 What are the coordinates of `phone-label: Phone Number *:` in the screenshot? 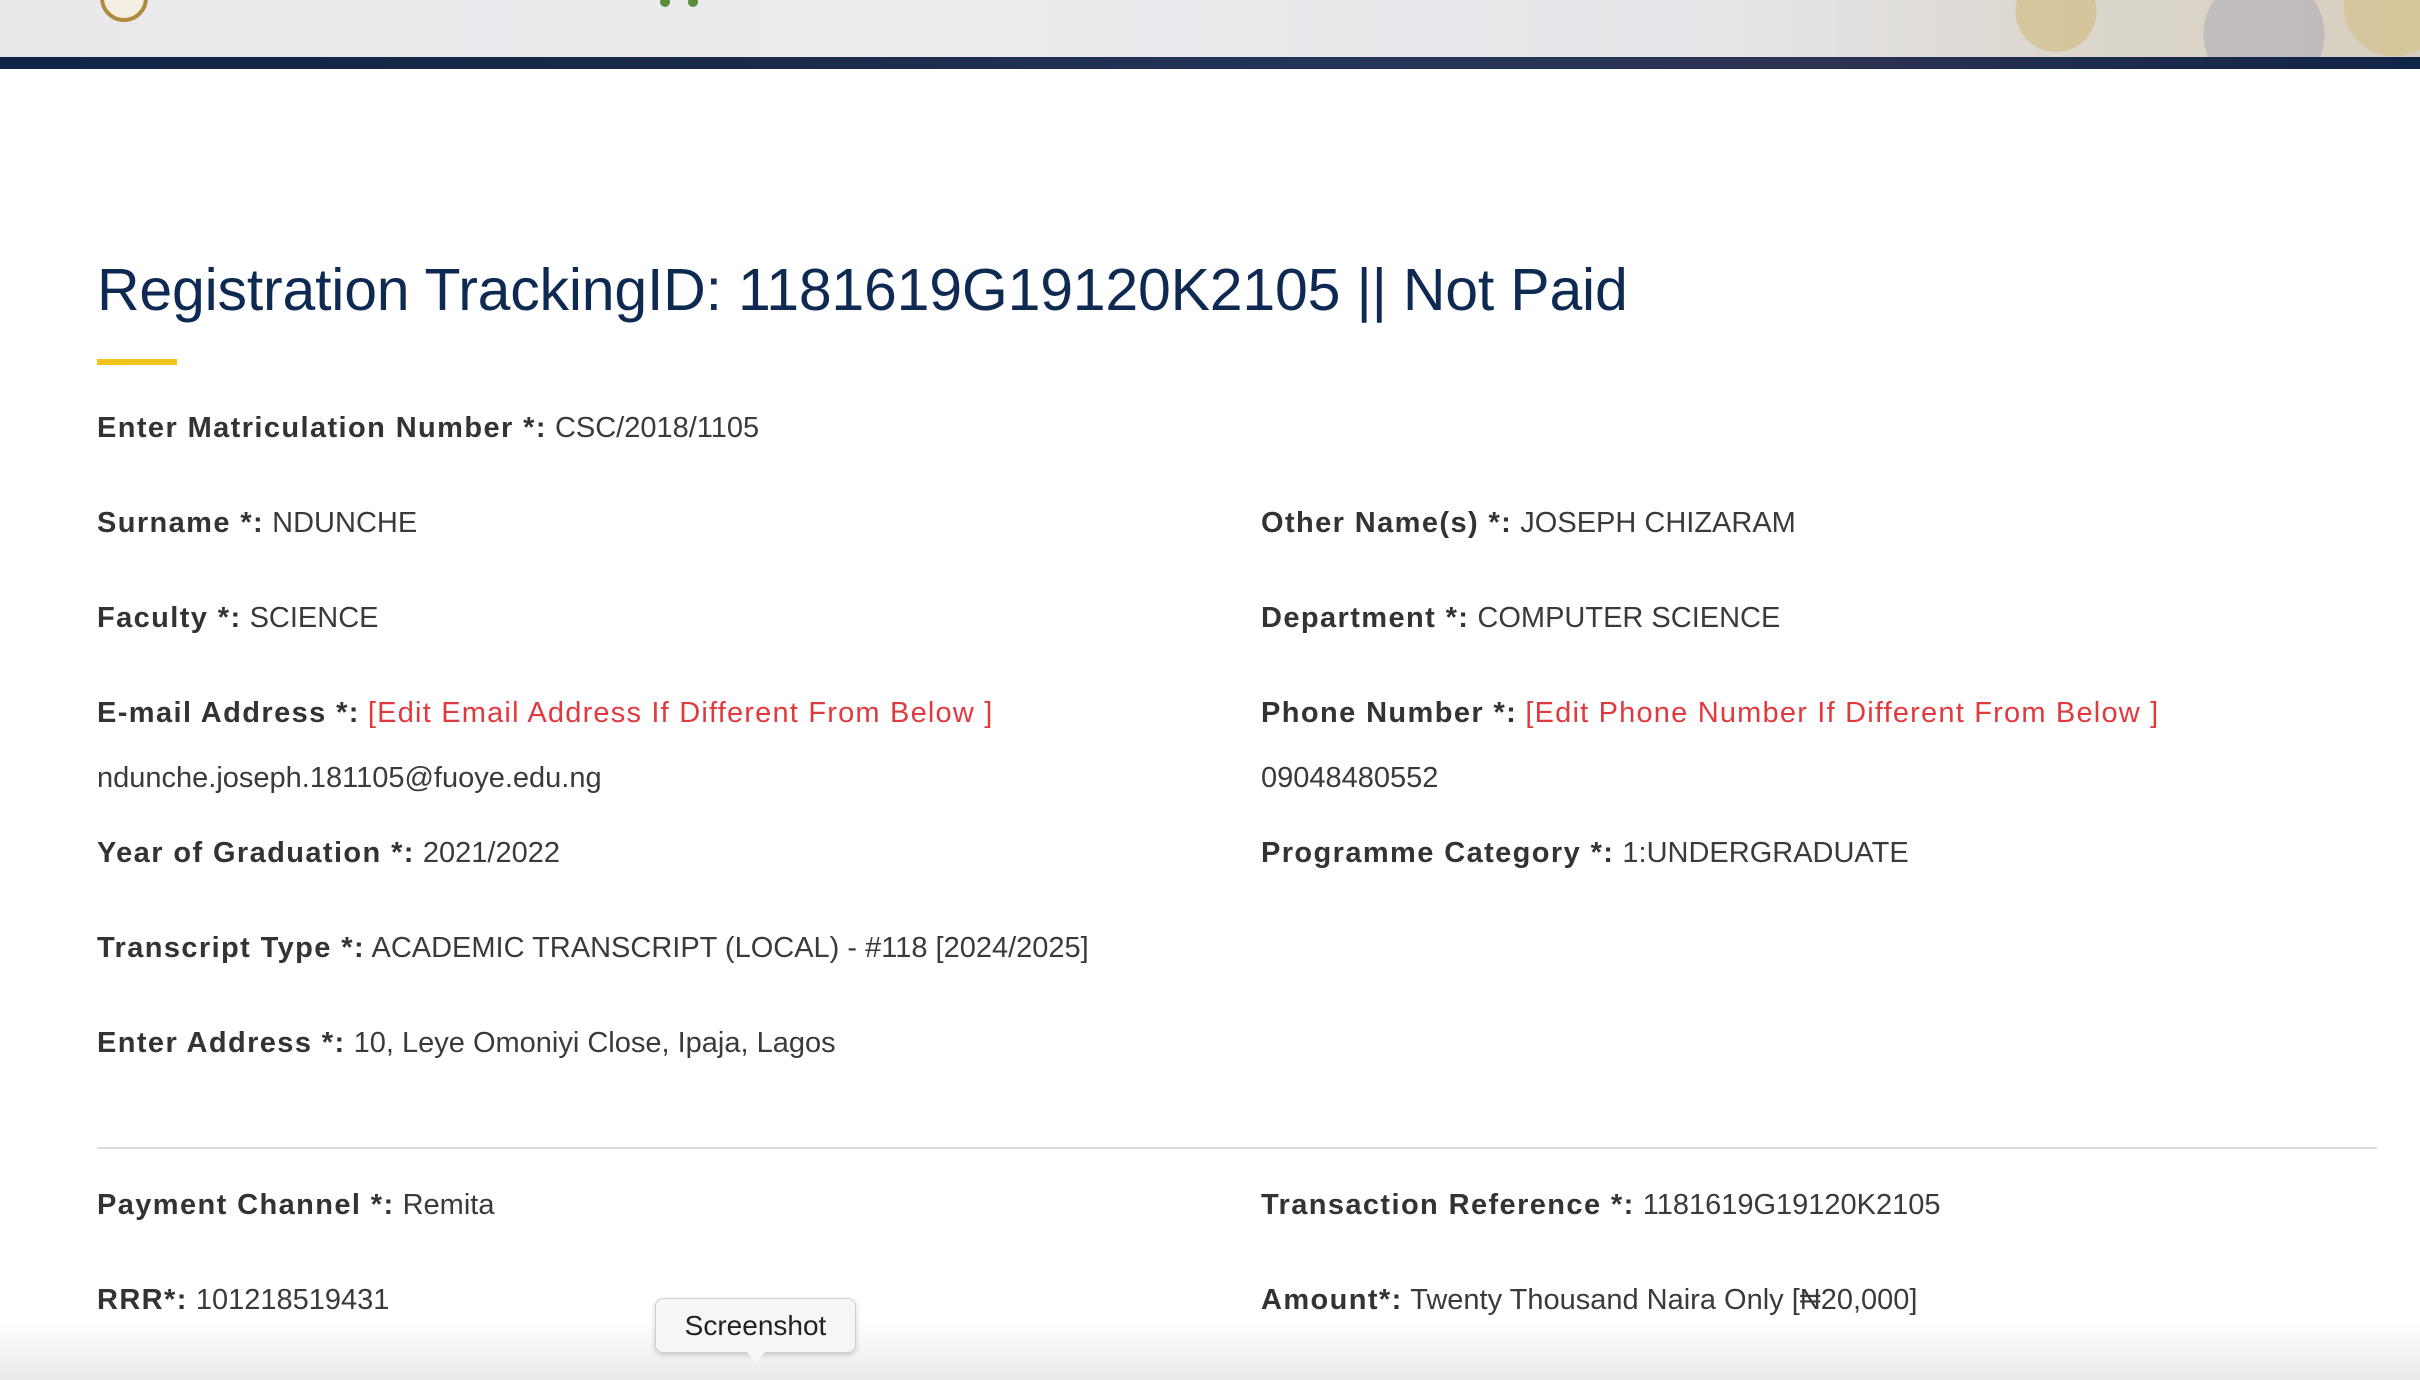 It's located at (1389, 713).